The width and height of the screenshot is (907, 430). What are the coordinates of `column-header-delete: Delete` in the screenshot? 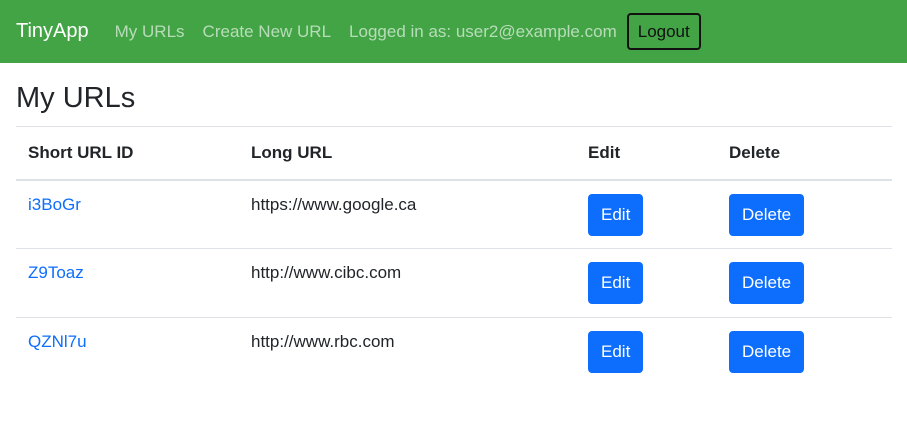 It's located at (755, 152).